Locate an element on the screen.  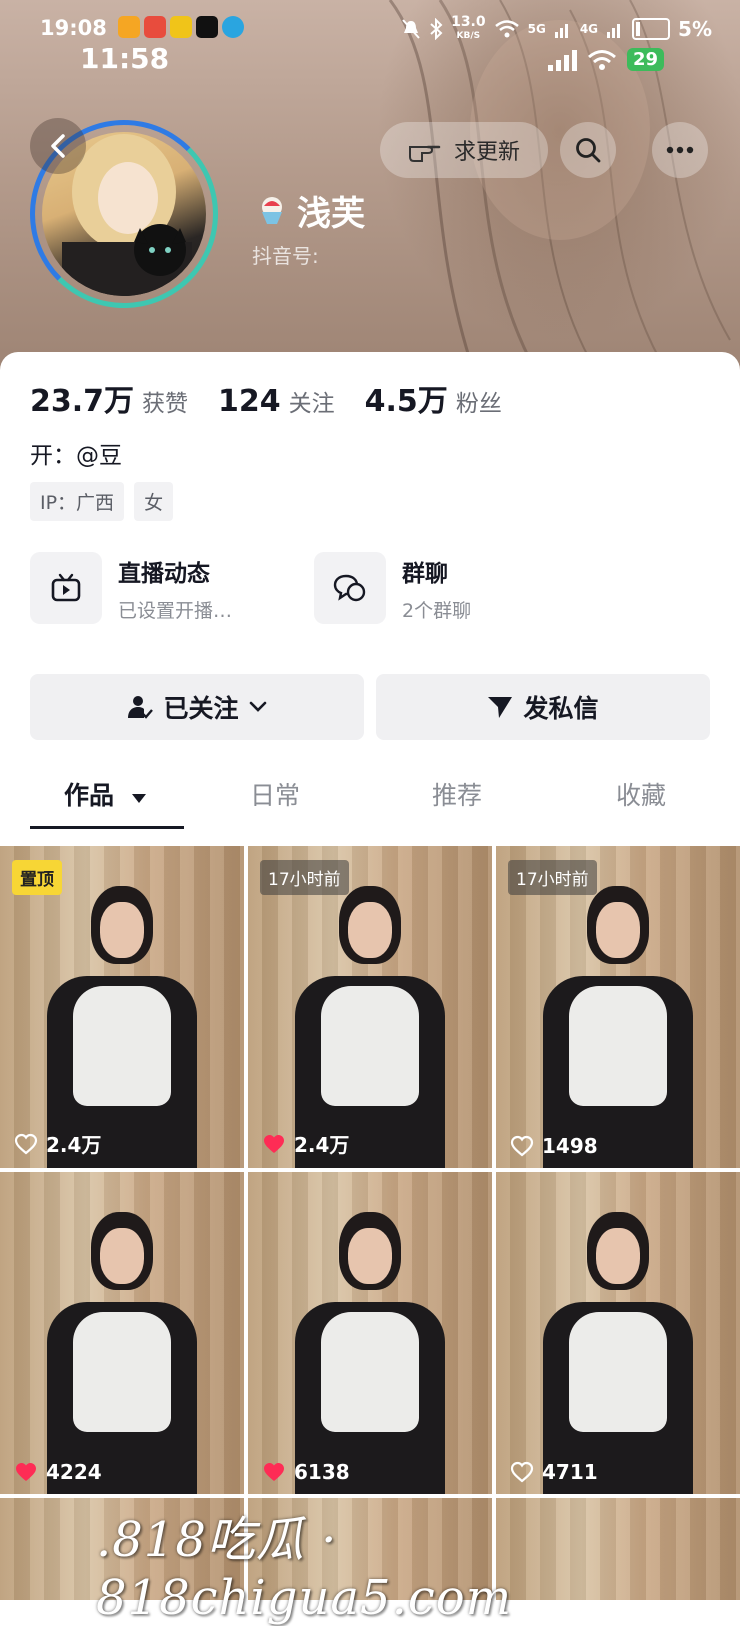
status-app-icons is located at coordinates (181, 27).